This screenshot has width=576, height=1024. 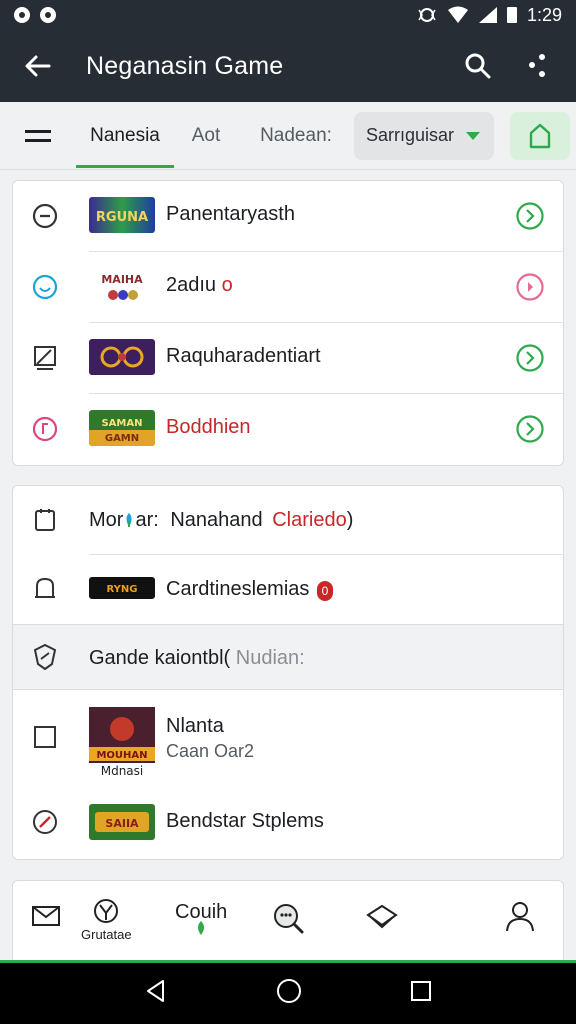 What do you see at coordinates (122, 279) in the screenshot?
I see `svg-text: MAIHA` at bounding box center [122, 279].